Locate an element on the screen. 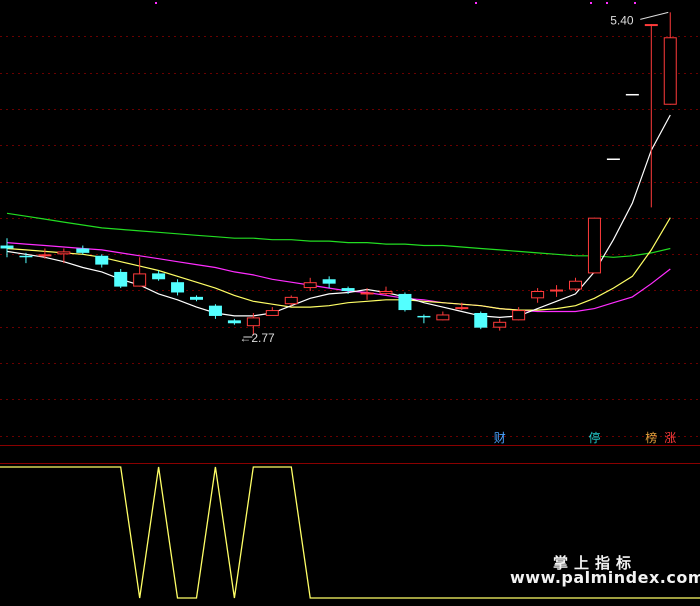  event-marker: 榜 is located at coordinates (651, 437).